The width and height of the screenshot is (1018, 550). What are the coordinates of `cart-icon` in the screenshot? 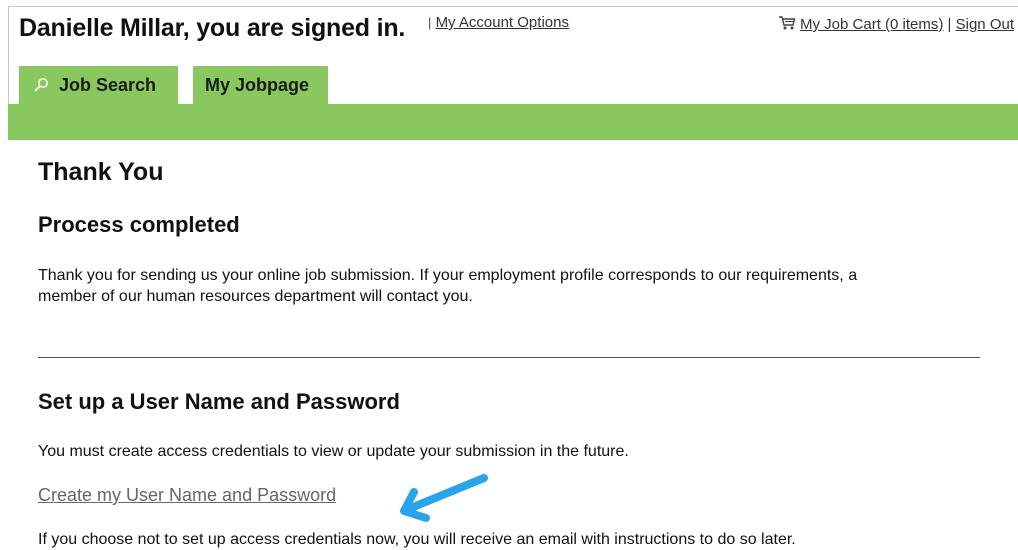 It's located at (787, 23).